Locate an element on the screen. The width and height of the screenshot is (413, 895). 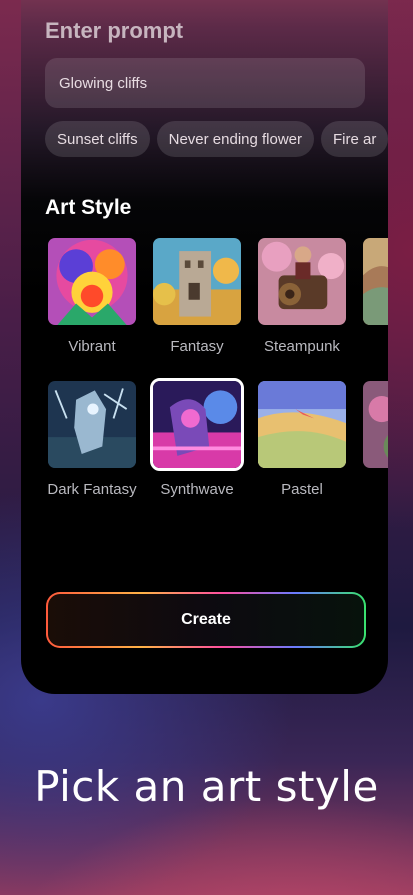
style-card-steampunk: Steampunk is located at coordinates (302, 295).